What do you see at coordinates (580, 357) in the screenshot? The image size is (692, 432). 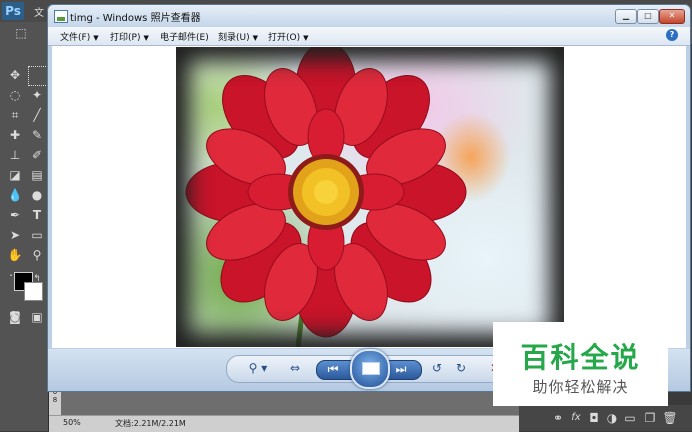 I see `watermark-title: 百科全说` at bounding box center [580, 357].